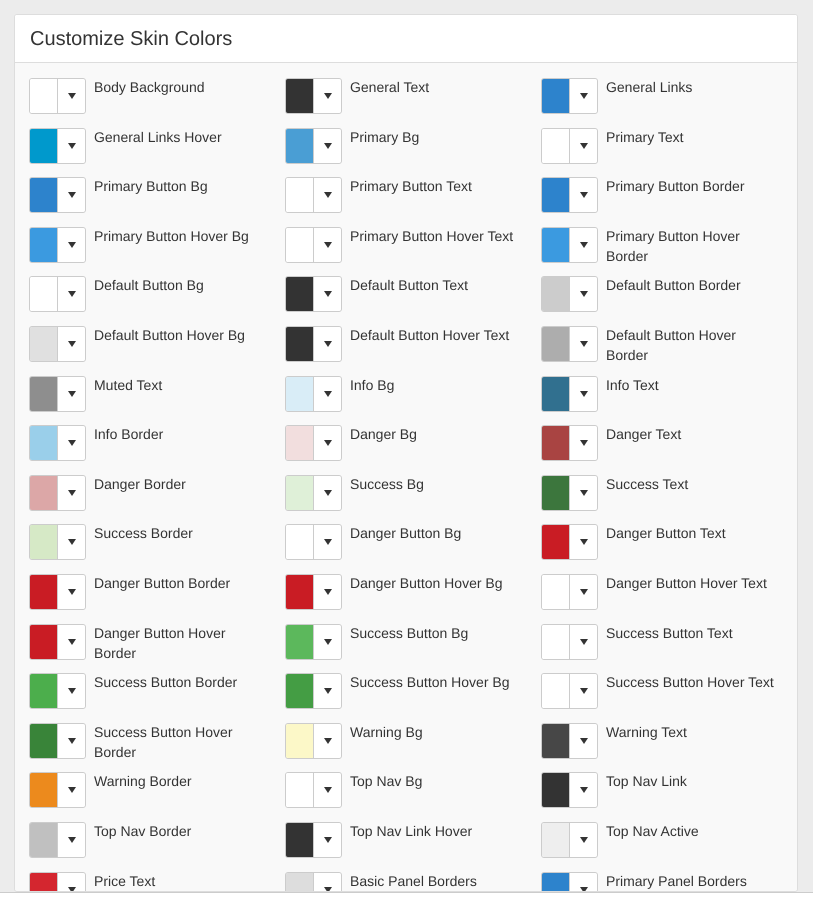  What do you see at coordinates (644, 434) in the screenshot?
I see `color-label: Danger Text` at bounding box center [644, 434].